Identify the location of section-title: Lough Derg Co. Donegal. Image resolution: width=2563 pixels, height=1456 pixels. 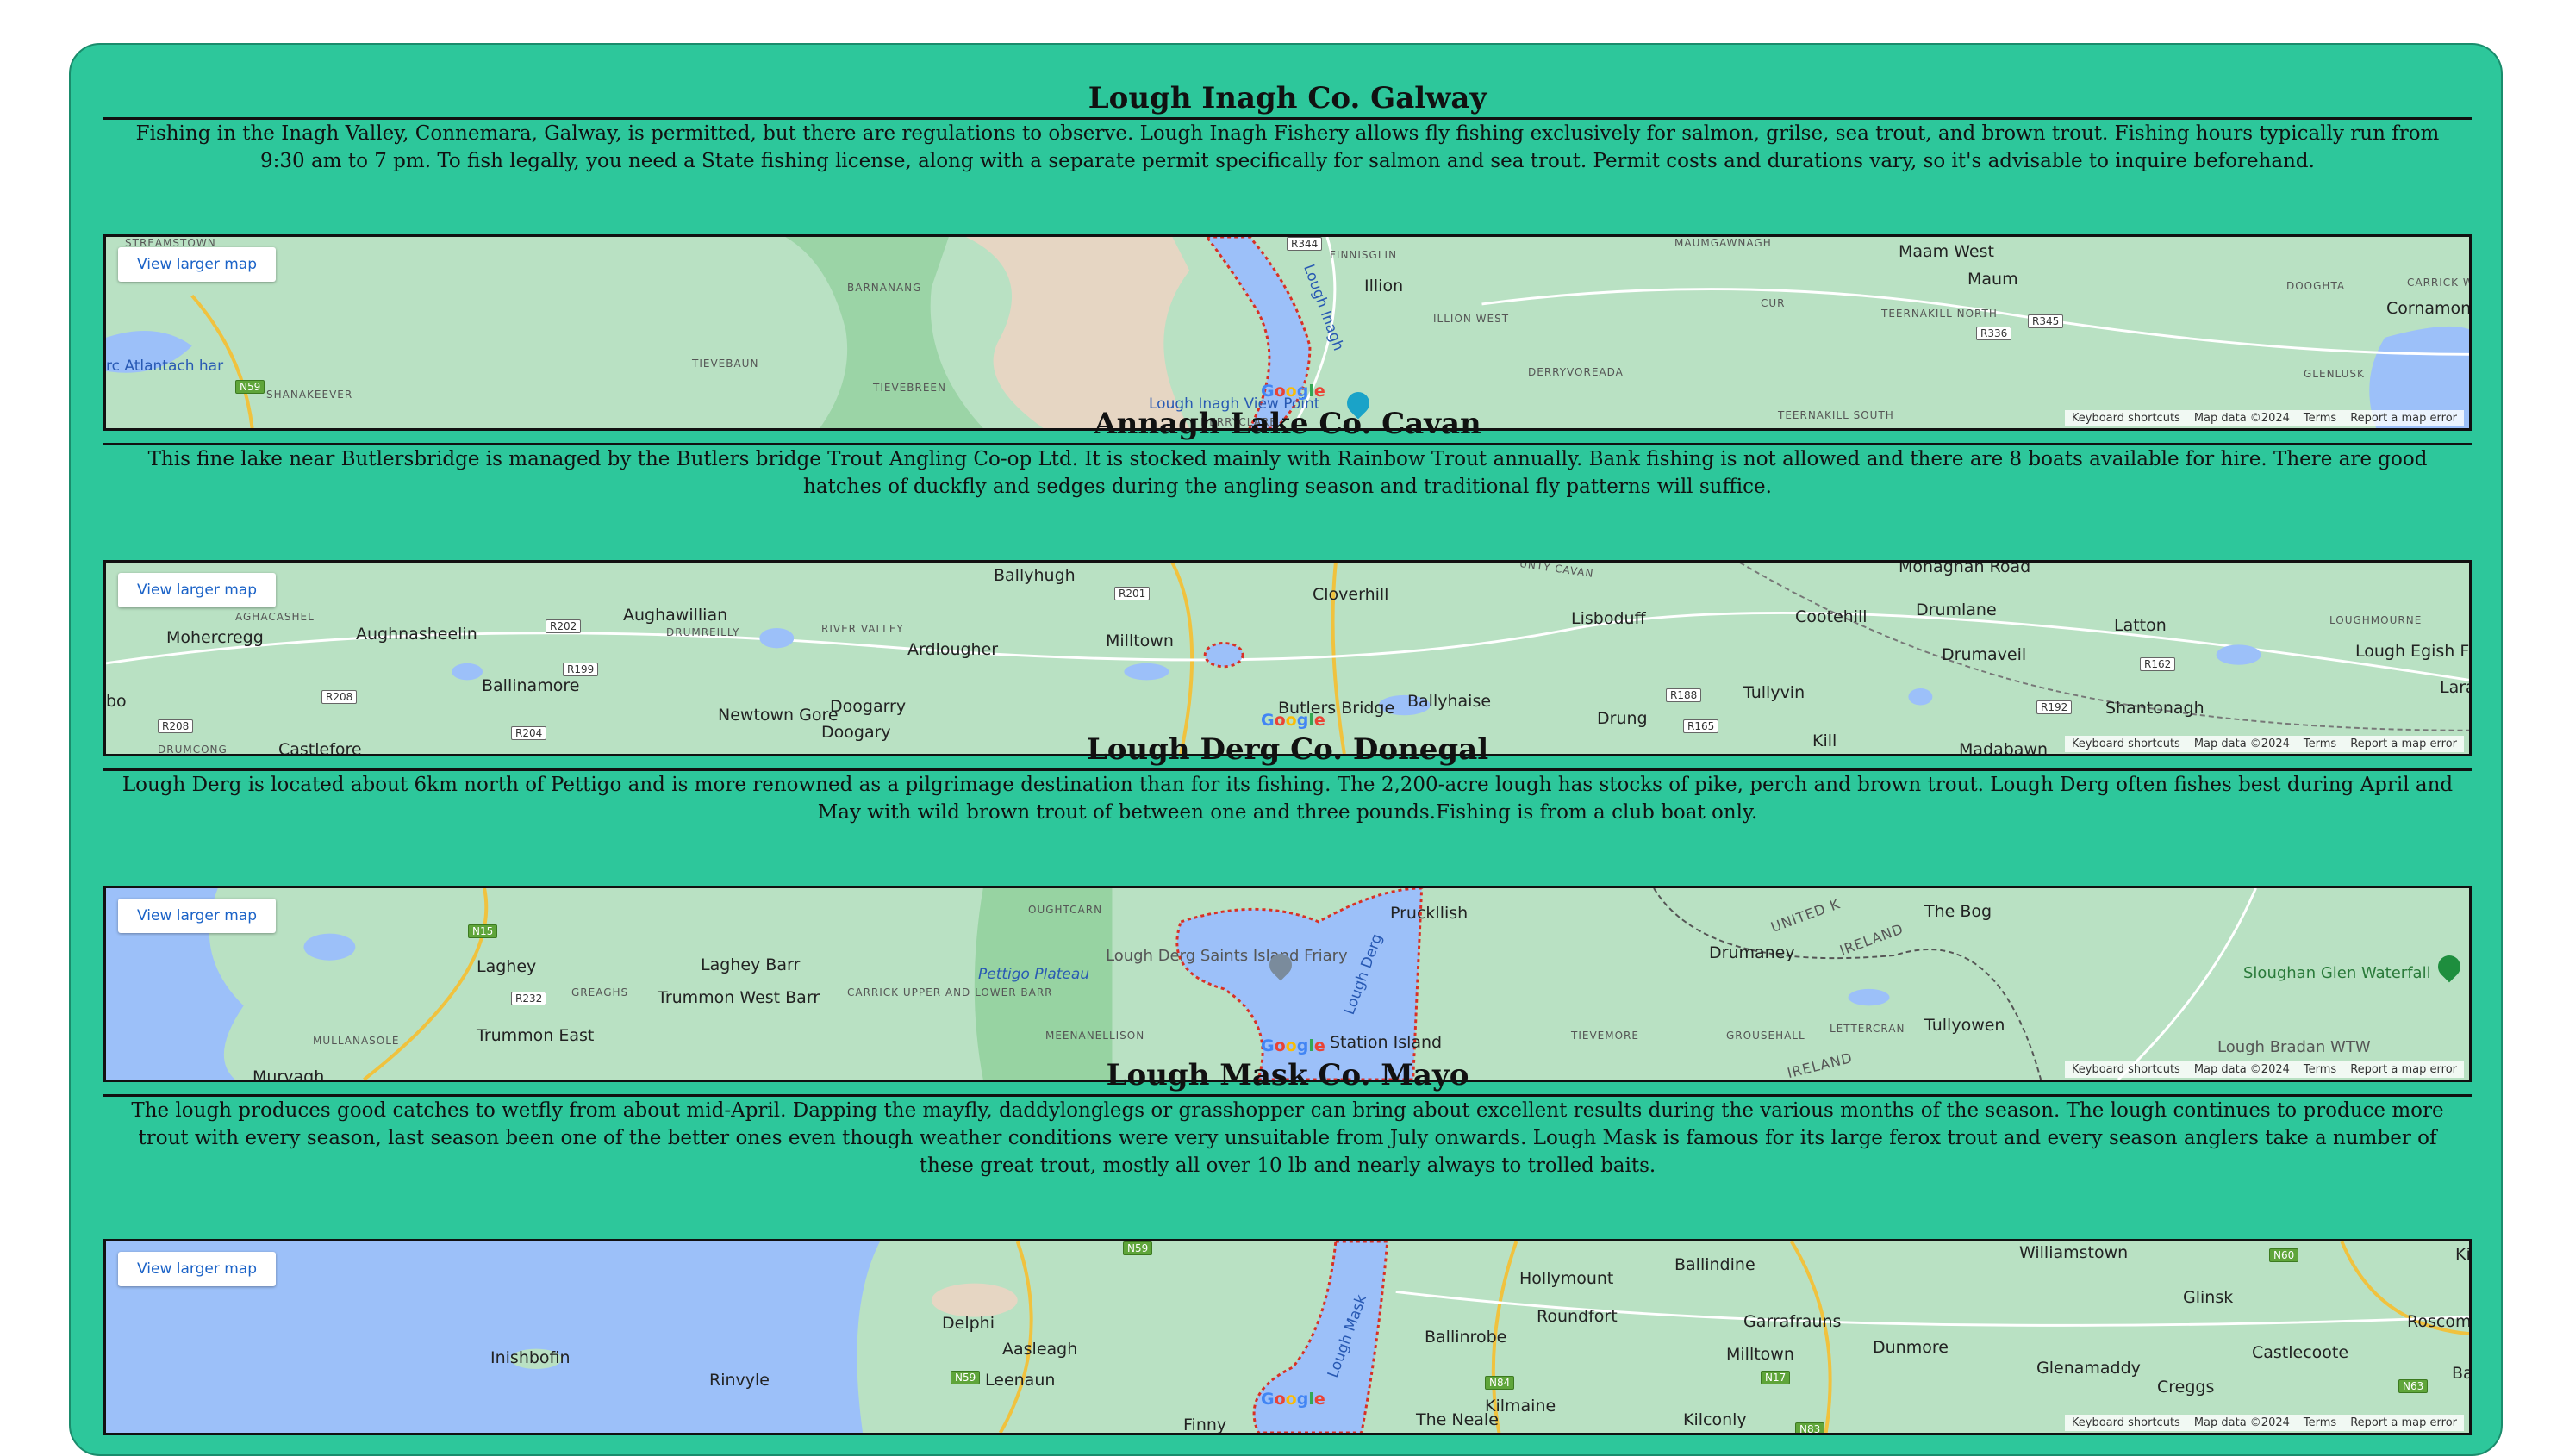
(1287, 751).